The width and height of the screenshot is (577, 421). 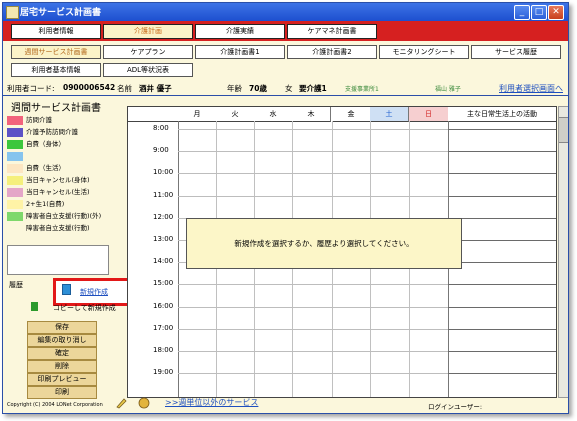 I want to click on legend-item: 当日キャンセル(身体), so click(x=48, y=180).